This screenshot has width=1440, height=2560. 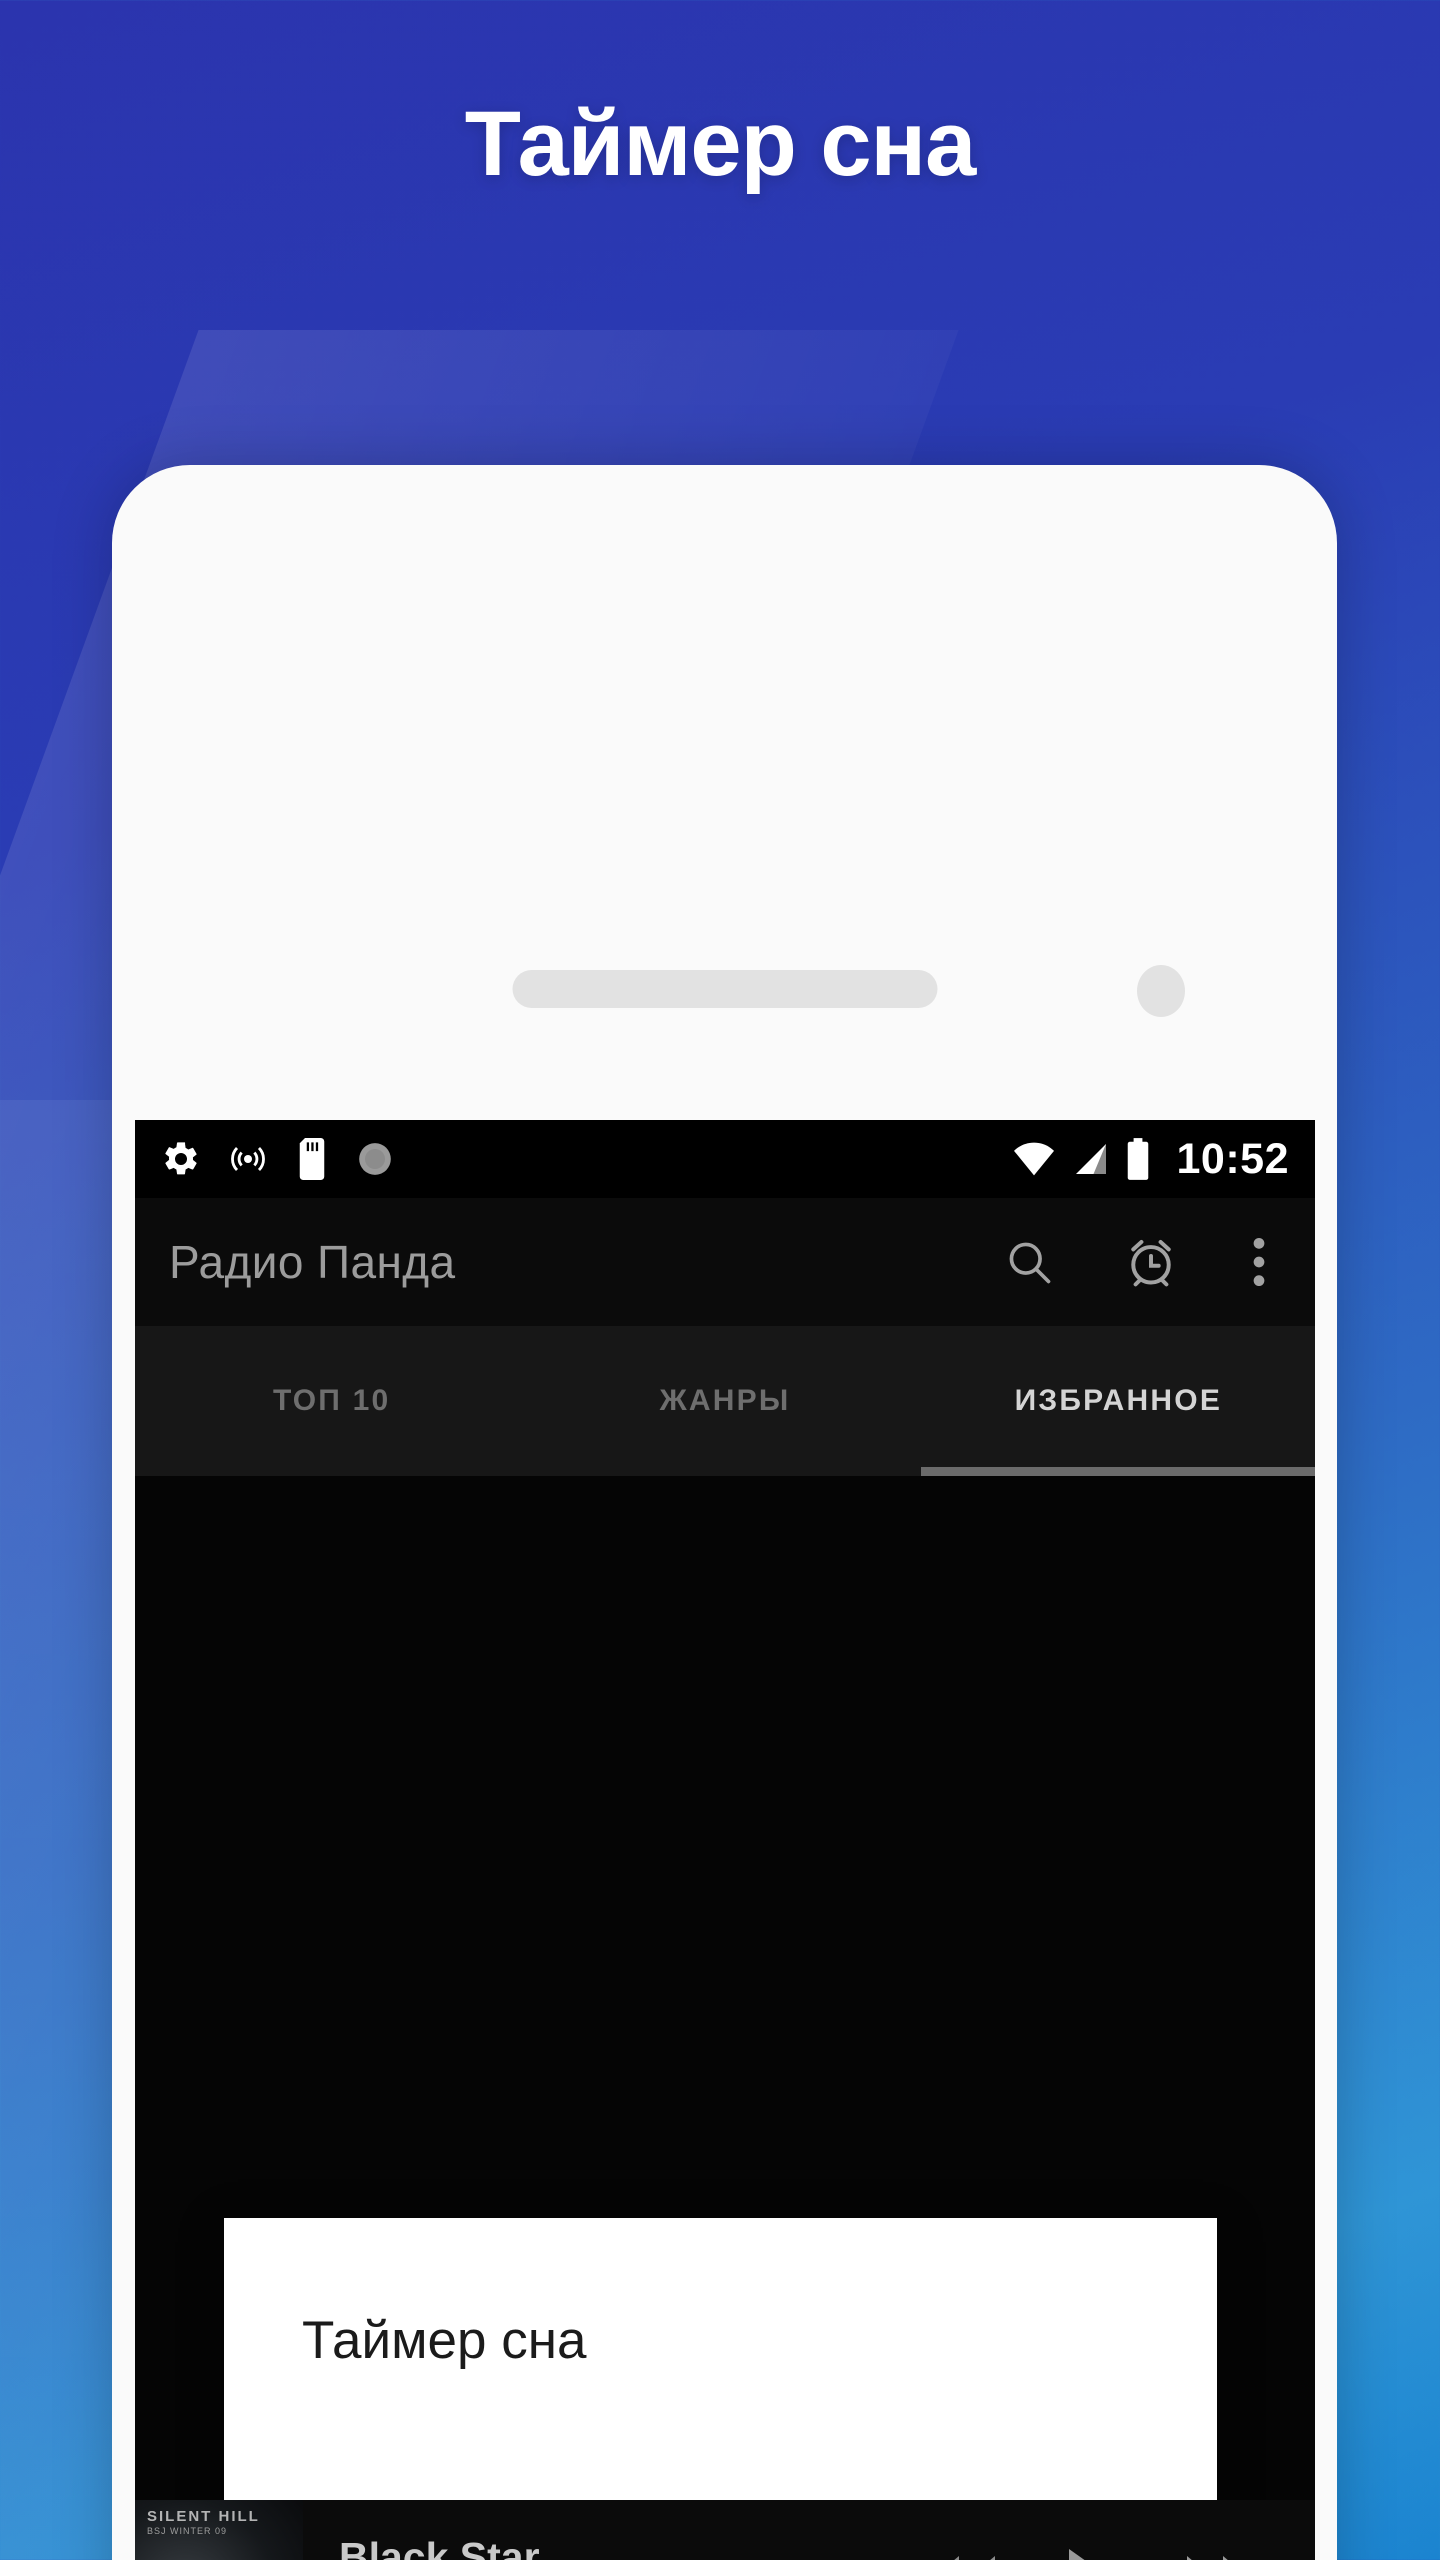 I want to click on app-bar-title: Радио Панда, so click(x=312, y=1262).